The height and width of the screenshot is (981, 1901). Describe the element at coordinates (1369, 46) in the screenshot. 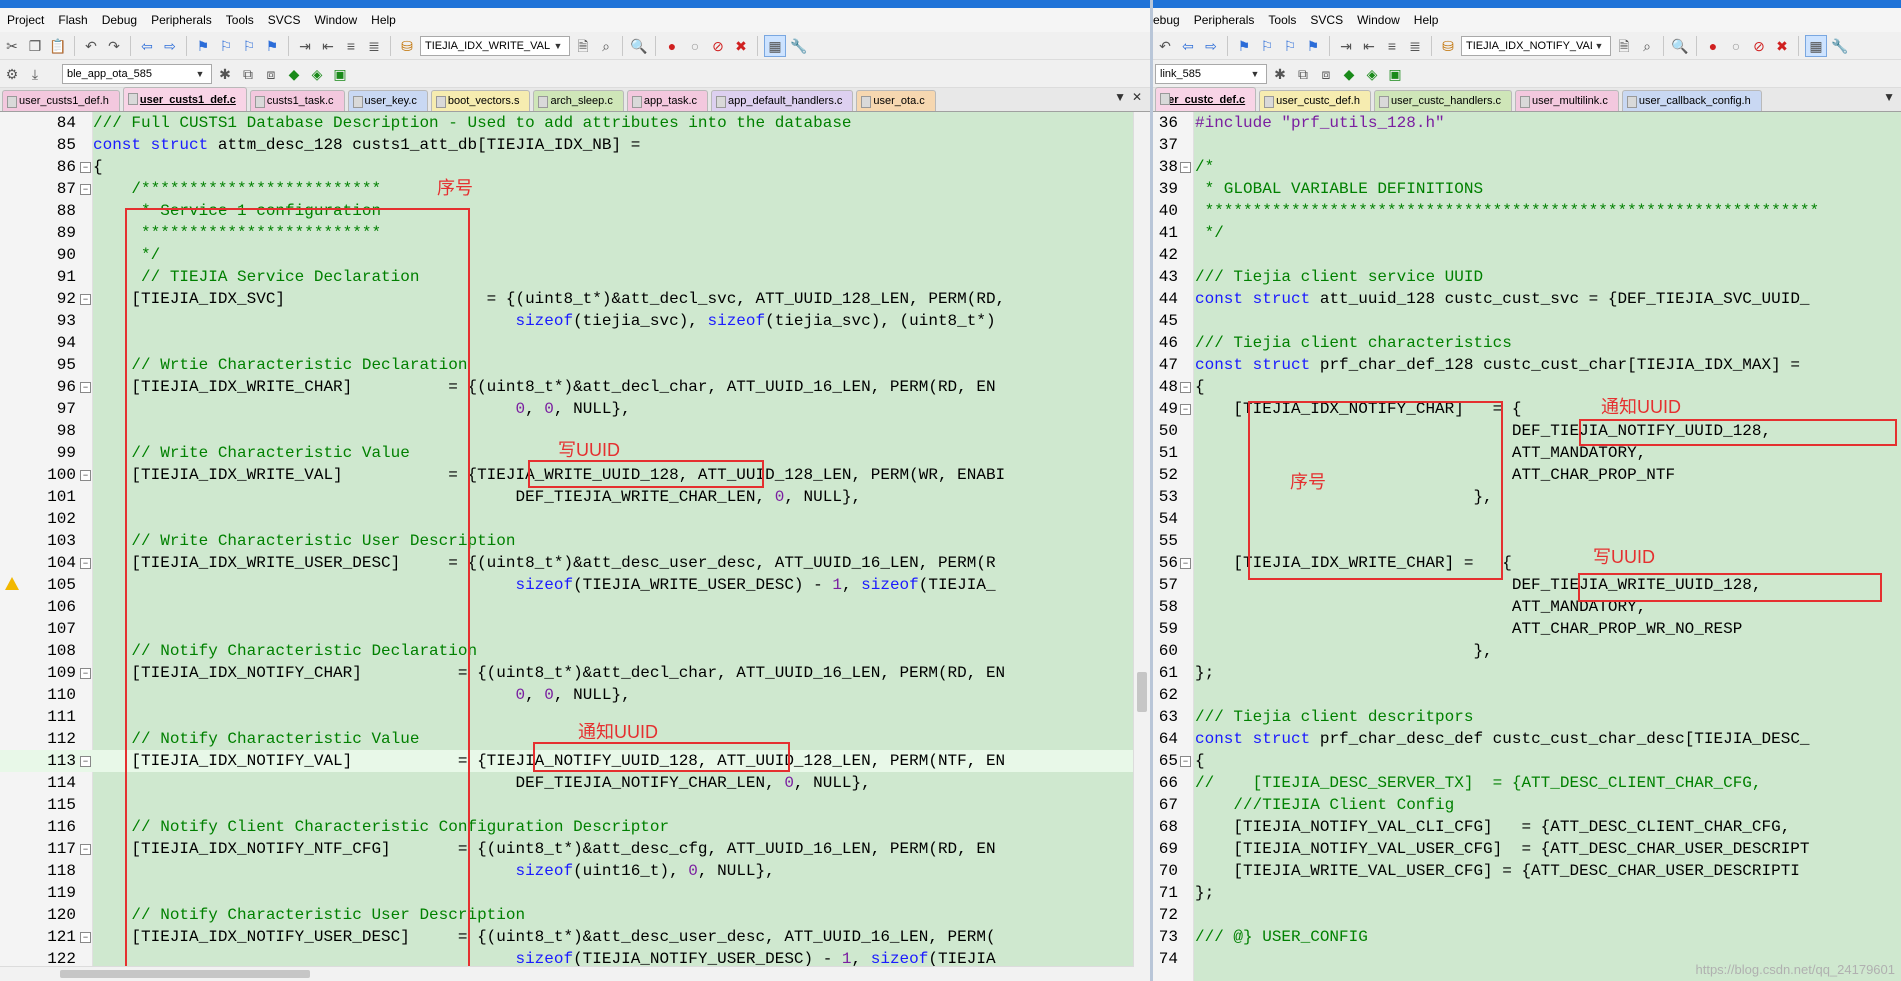

I see `unindent-icon: ⇤` at that location.